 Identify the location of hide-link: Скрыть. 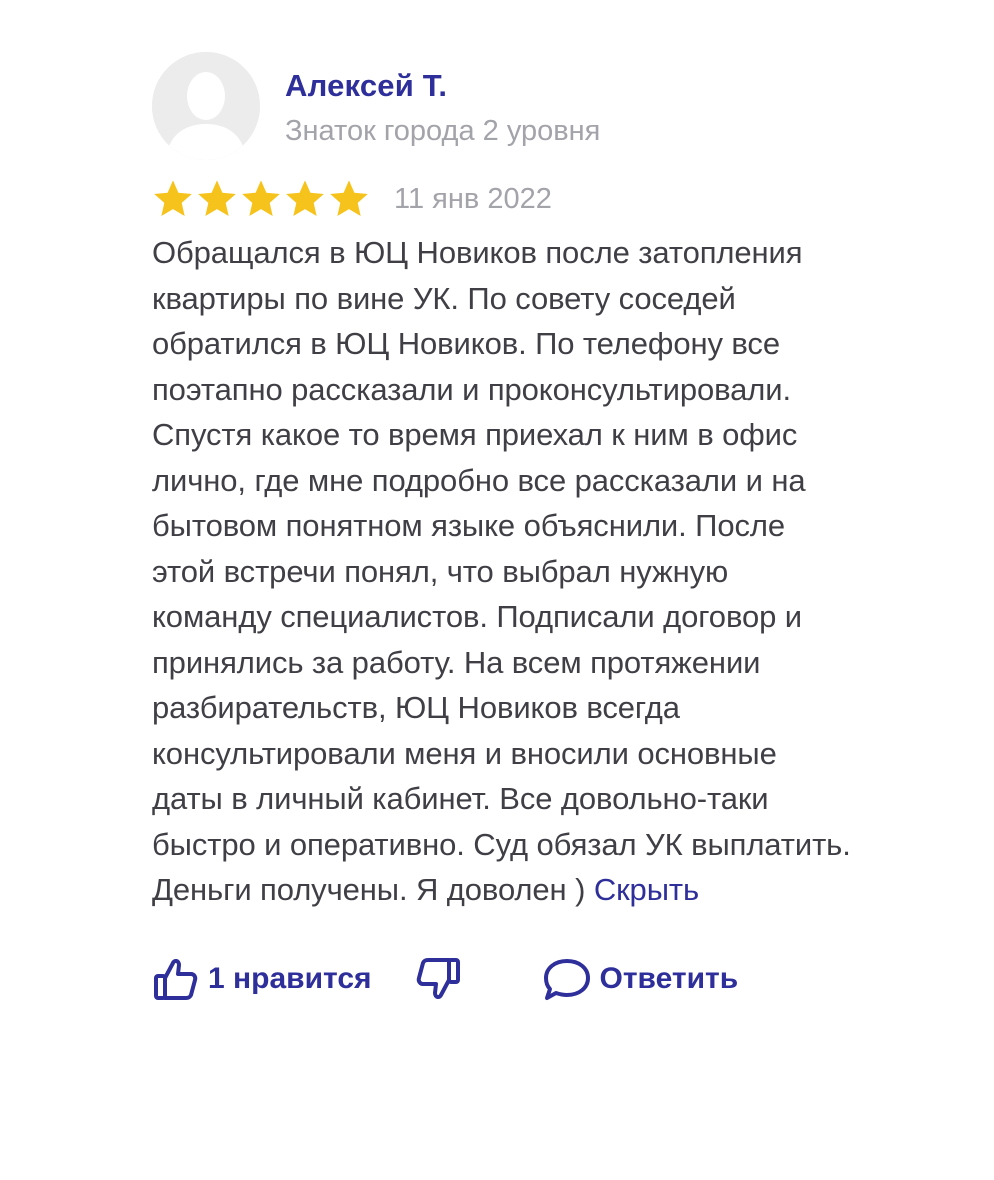
(646, 889).